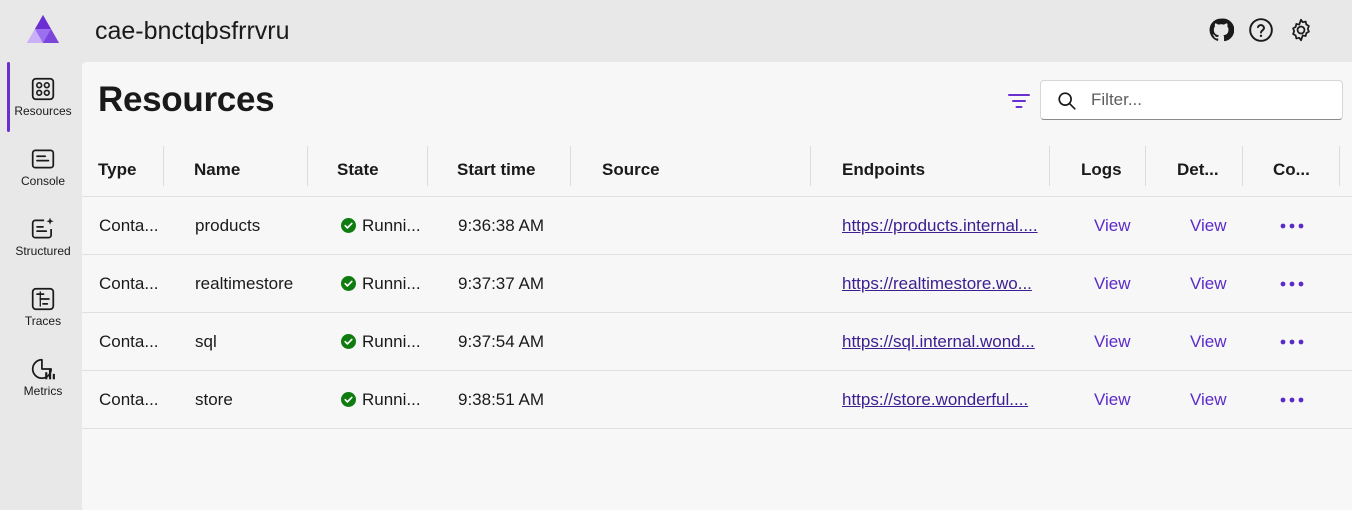 The height and width of the screenshot is (510, 1352). I want to click on sidebar-item-traces: Traces, so click(43, 307).